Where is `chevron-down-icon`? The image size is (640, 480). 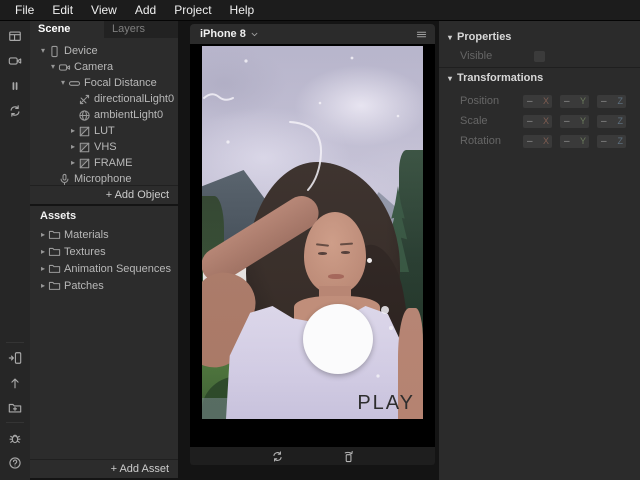
chevron-down-icon is located at coordinates (254, 34).